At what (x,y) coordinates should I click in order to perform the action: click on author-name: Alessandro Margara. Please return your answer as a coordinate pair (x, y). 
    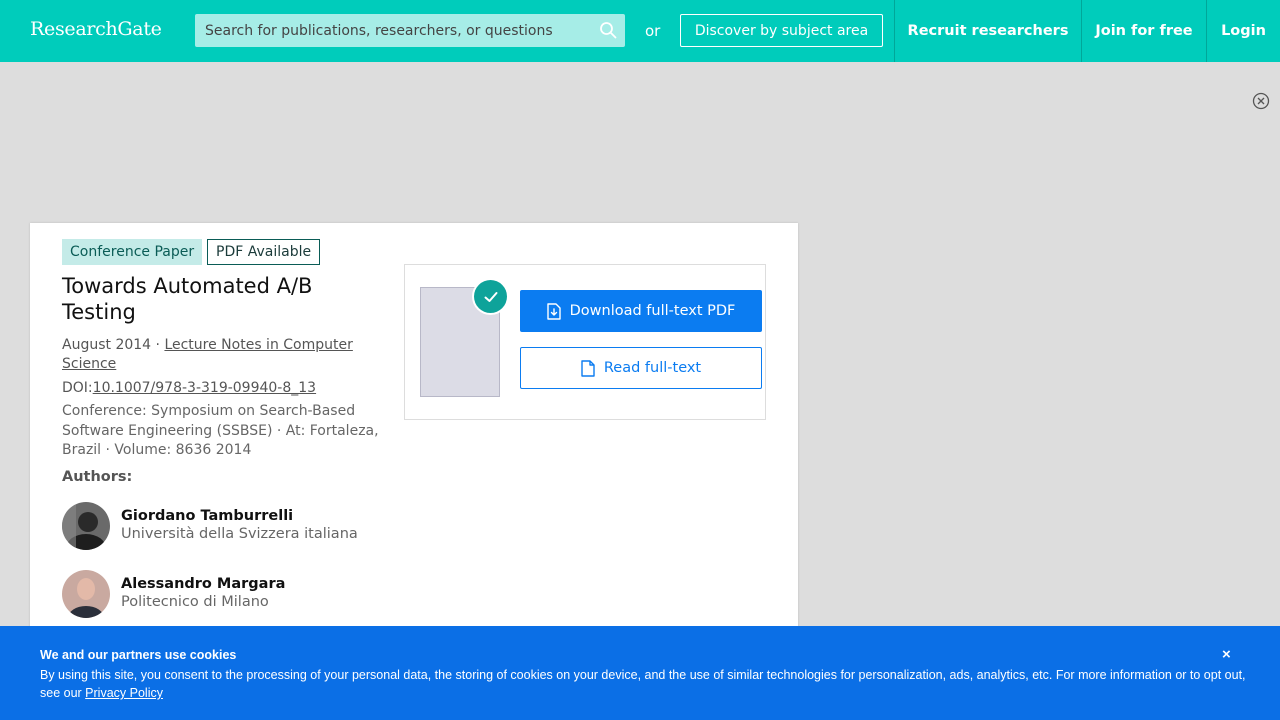
    Looking at the image, I should click on (203, 584).